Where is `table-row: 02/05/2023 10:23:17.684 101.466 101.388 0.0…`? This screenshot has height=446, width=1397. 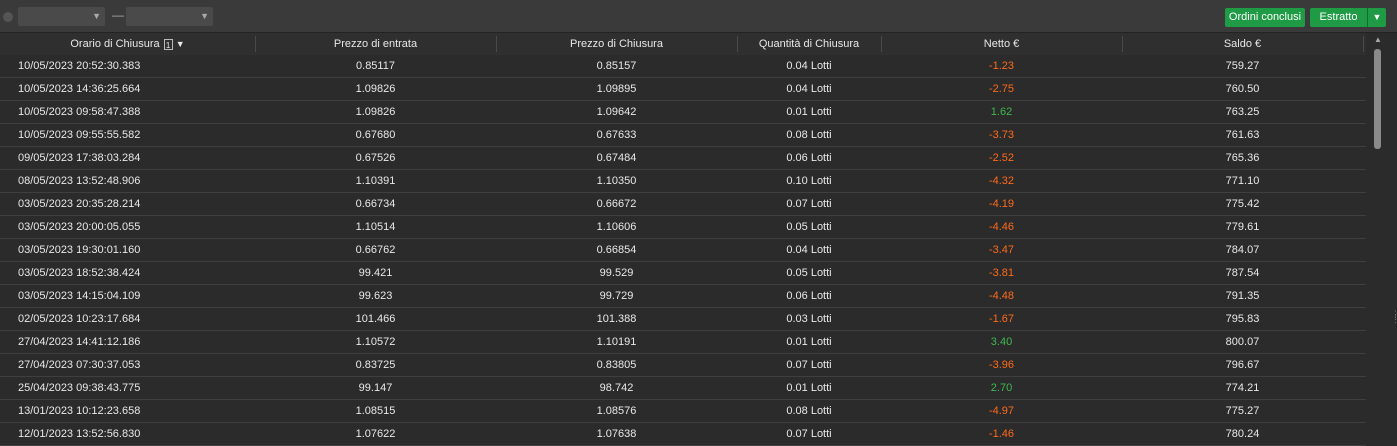 table-row: 02/05/2023 10:23:17.684 101.466 101.388 0.0… is located at coordinates (683, 319).